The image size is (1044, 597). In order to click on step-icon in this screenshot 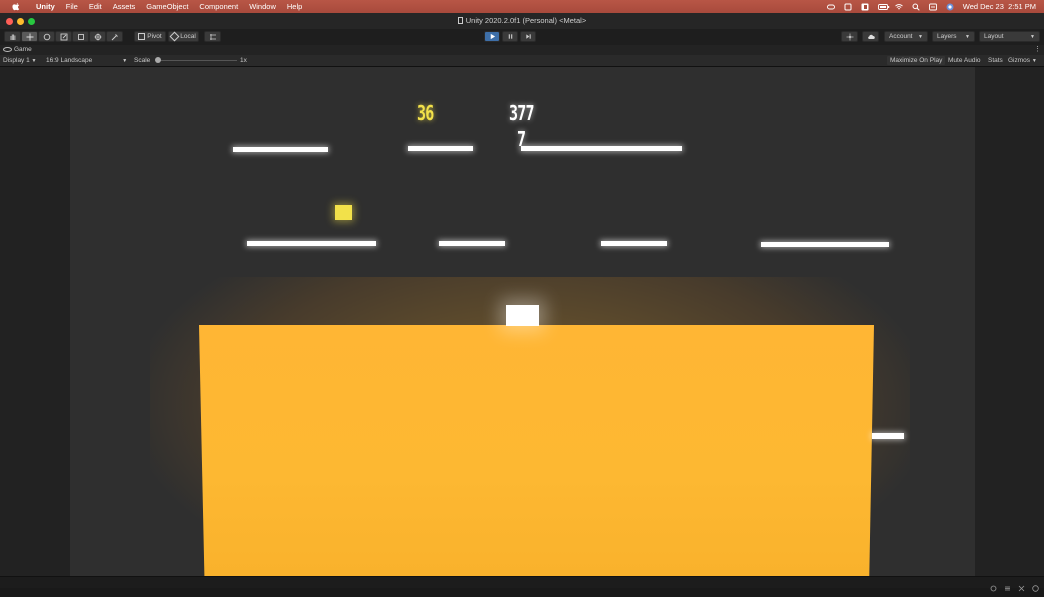, I will do `click(528, 36)`.